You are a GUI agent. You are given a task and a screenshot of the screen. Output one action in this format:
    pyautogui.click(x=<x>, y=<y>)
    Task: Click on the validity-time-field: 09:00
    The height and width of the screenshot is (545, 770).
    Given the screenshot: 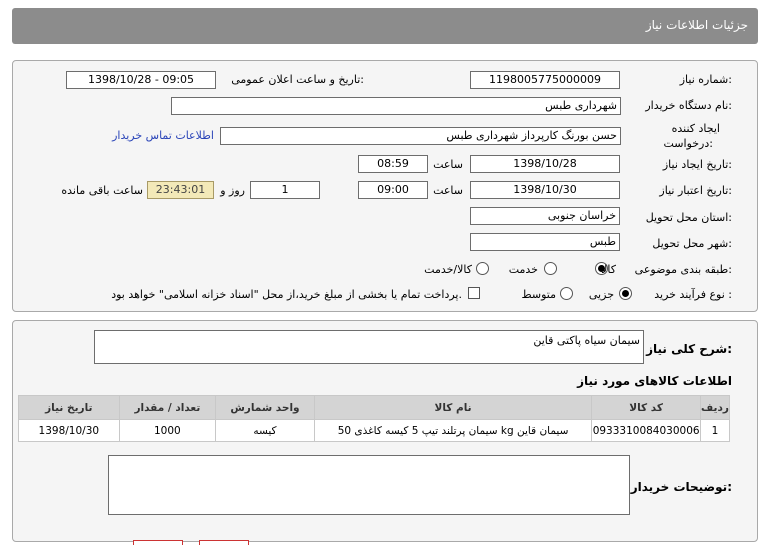 What is the action you would take?
    pyautogui.click(x=393, y=190)
    